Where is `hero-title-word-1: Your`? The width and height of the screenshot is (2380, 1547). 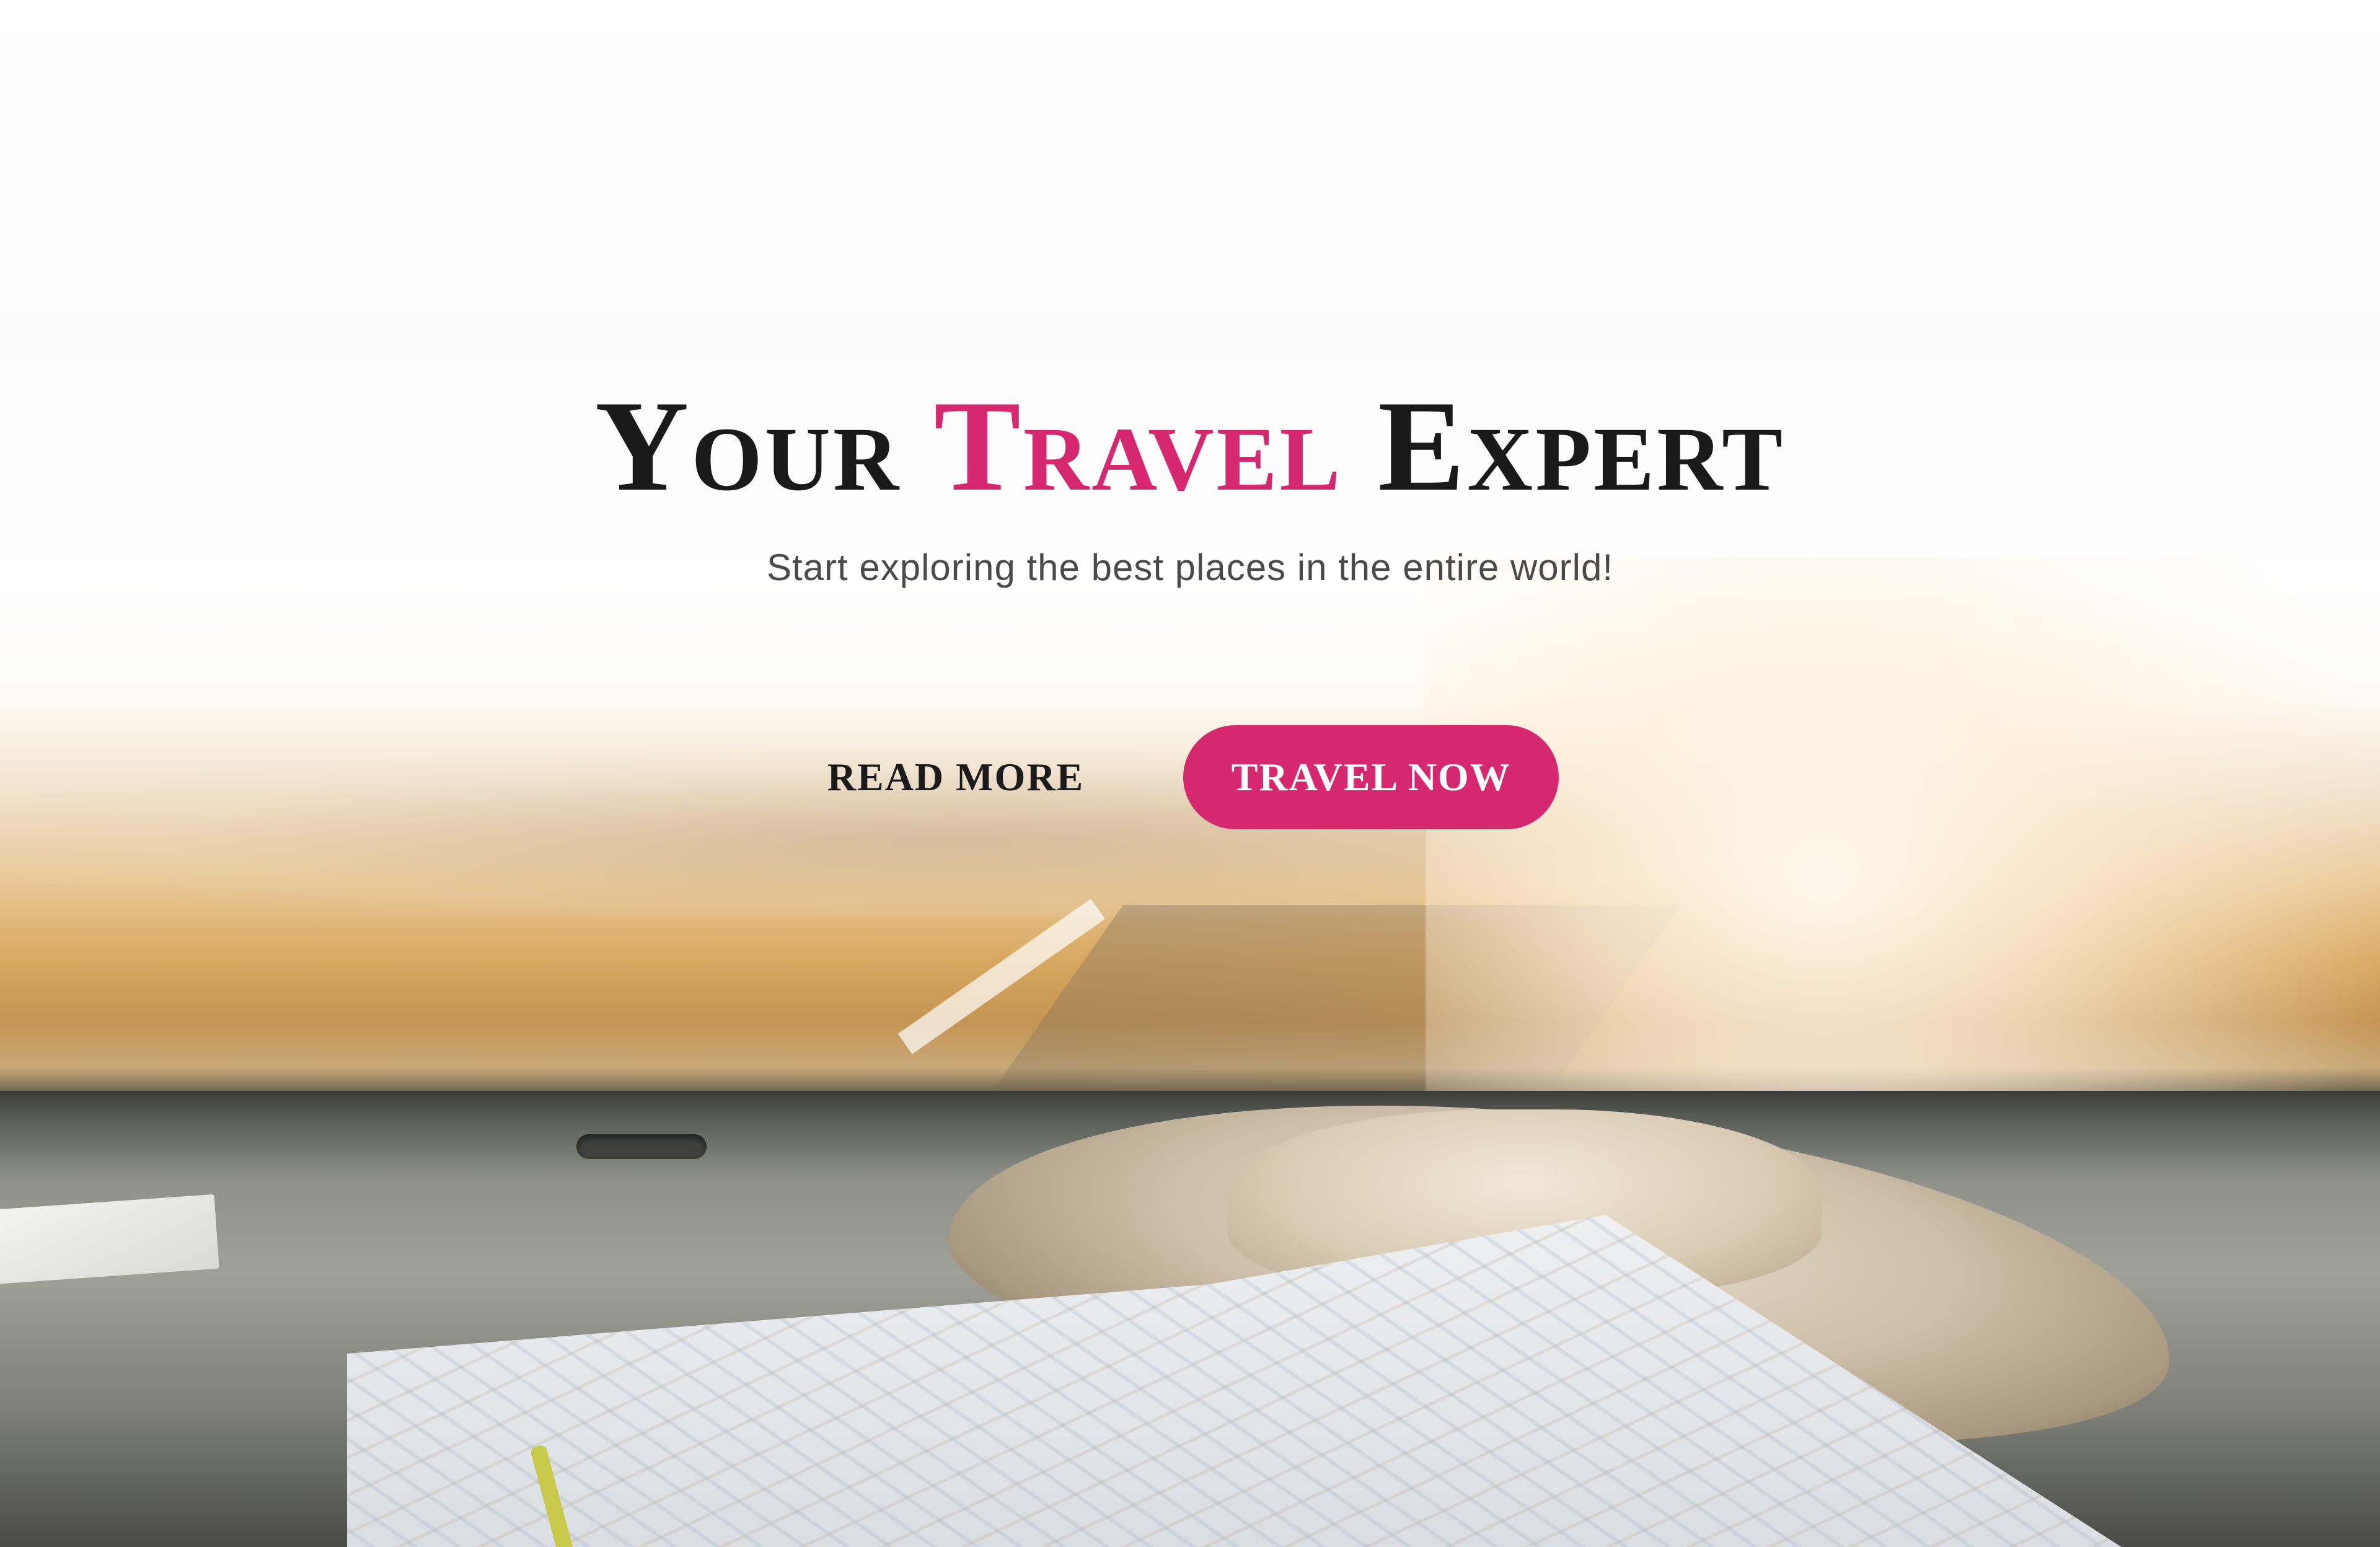 hero-title-word-1: Your is located at coordinates (748, 446).